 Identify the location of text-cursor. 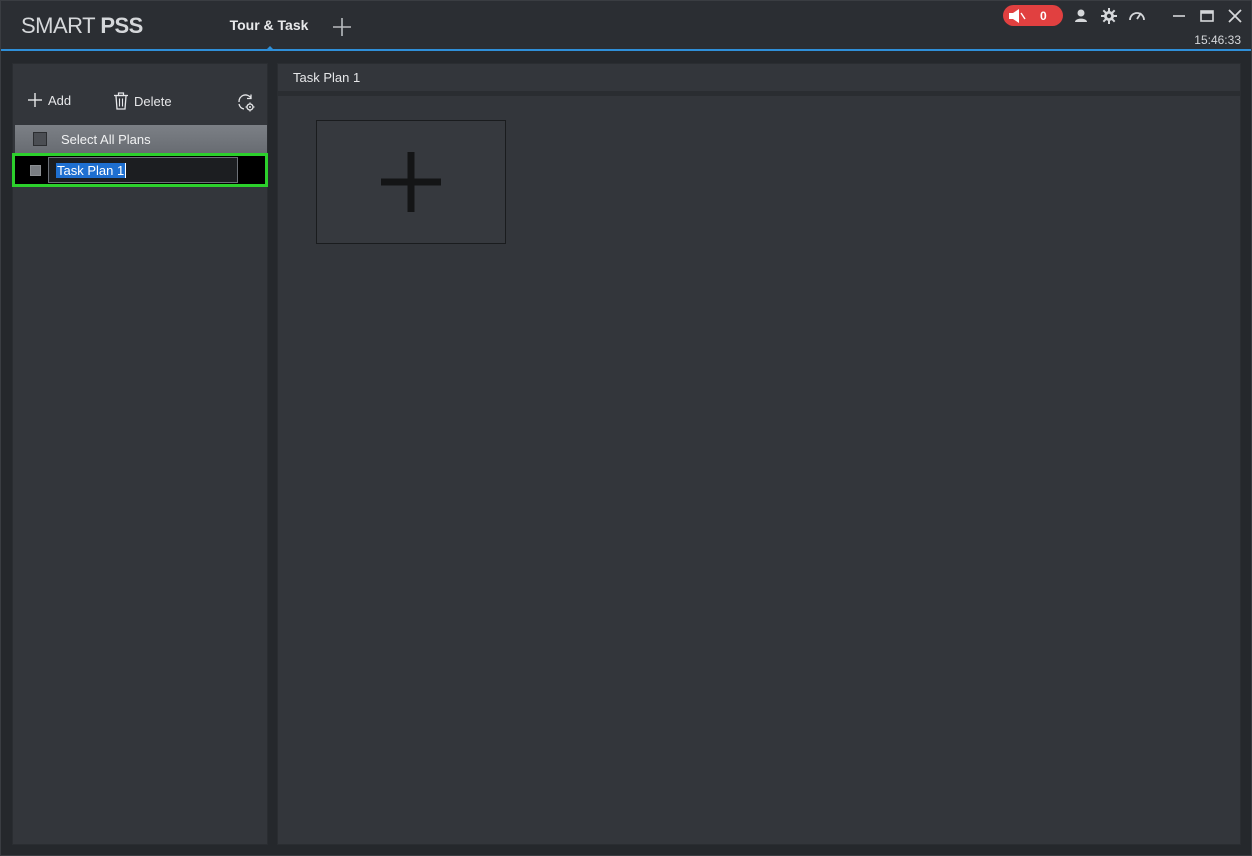
(126, 170).